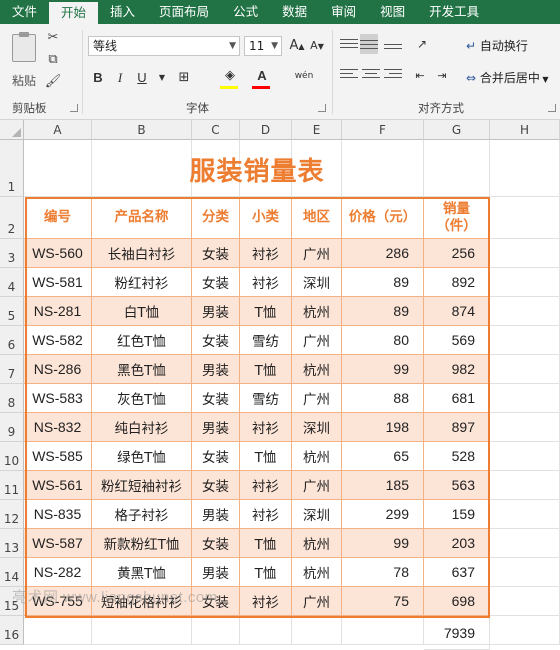  Describe the element at coordinates (393, 74) in the screenshot. I see `align-right-icon` at that location.